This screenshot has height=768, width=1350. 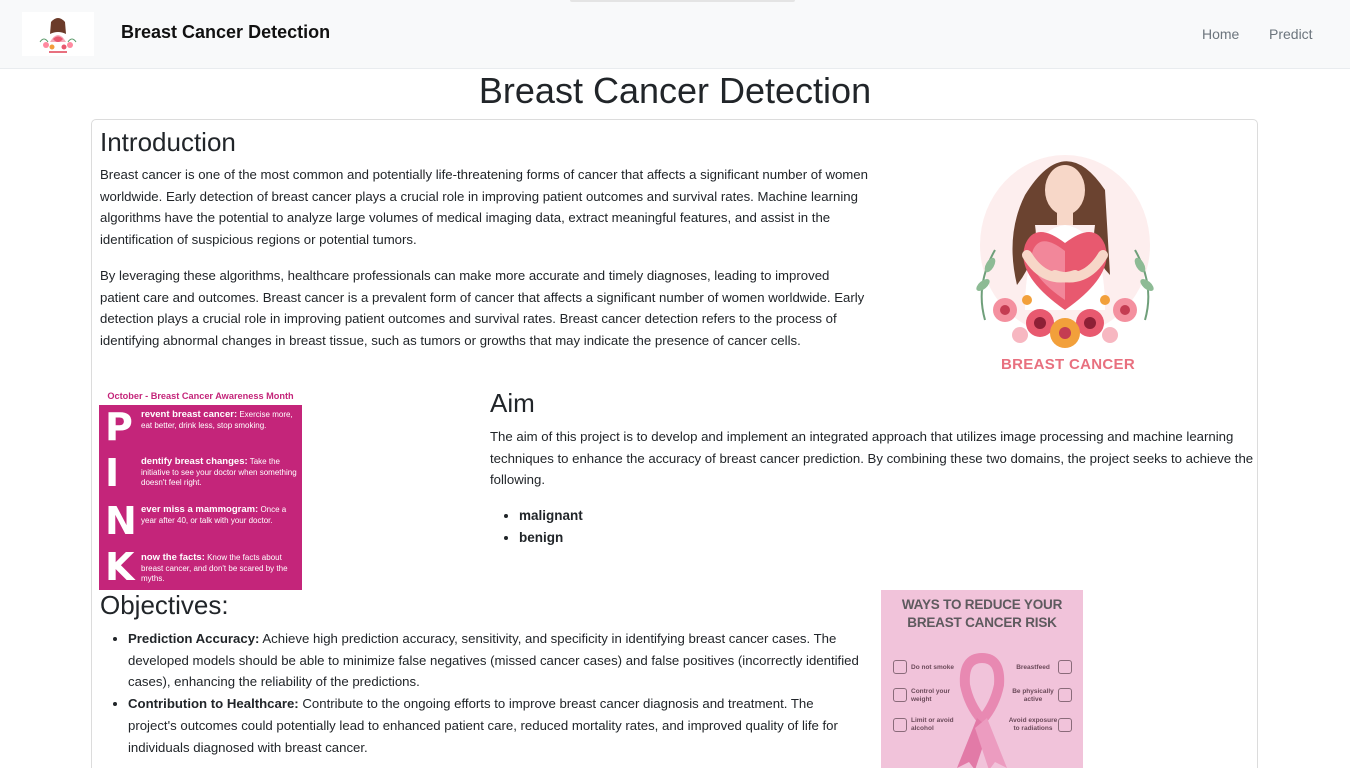 What do you see at coordinates (675, 90) in the screenshot?
I see `page-title: Breast Cancer Detection` at bounding box center [675, 90].